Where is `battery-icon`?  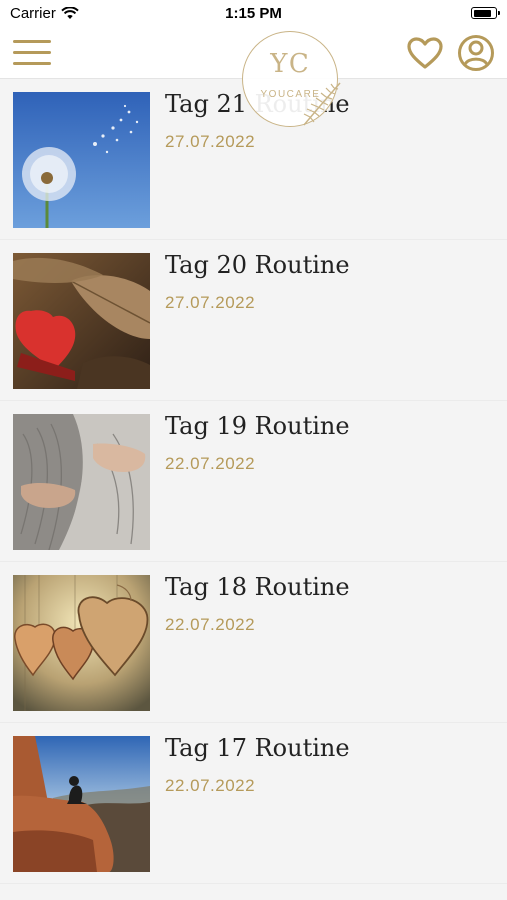 battery-icon is located at coordinates (485, 13).